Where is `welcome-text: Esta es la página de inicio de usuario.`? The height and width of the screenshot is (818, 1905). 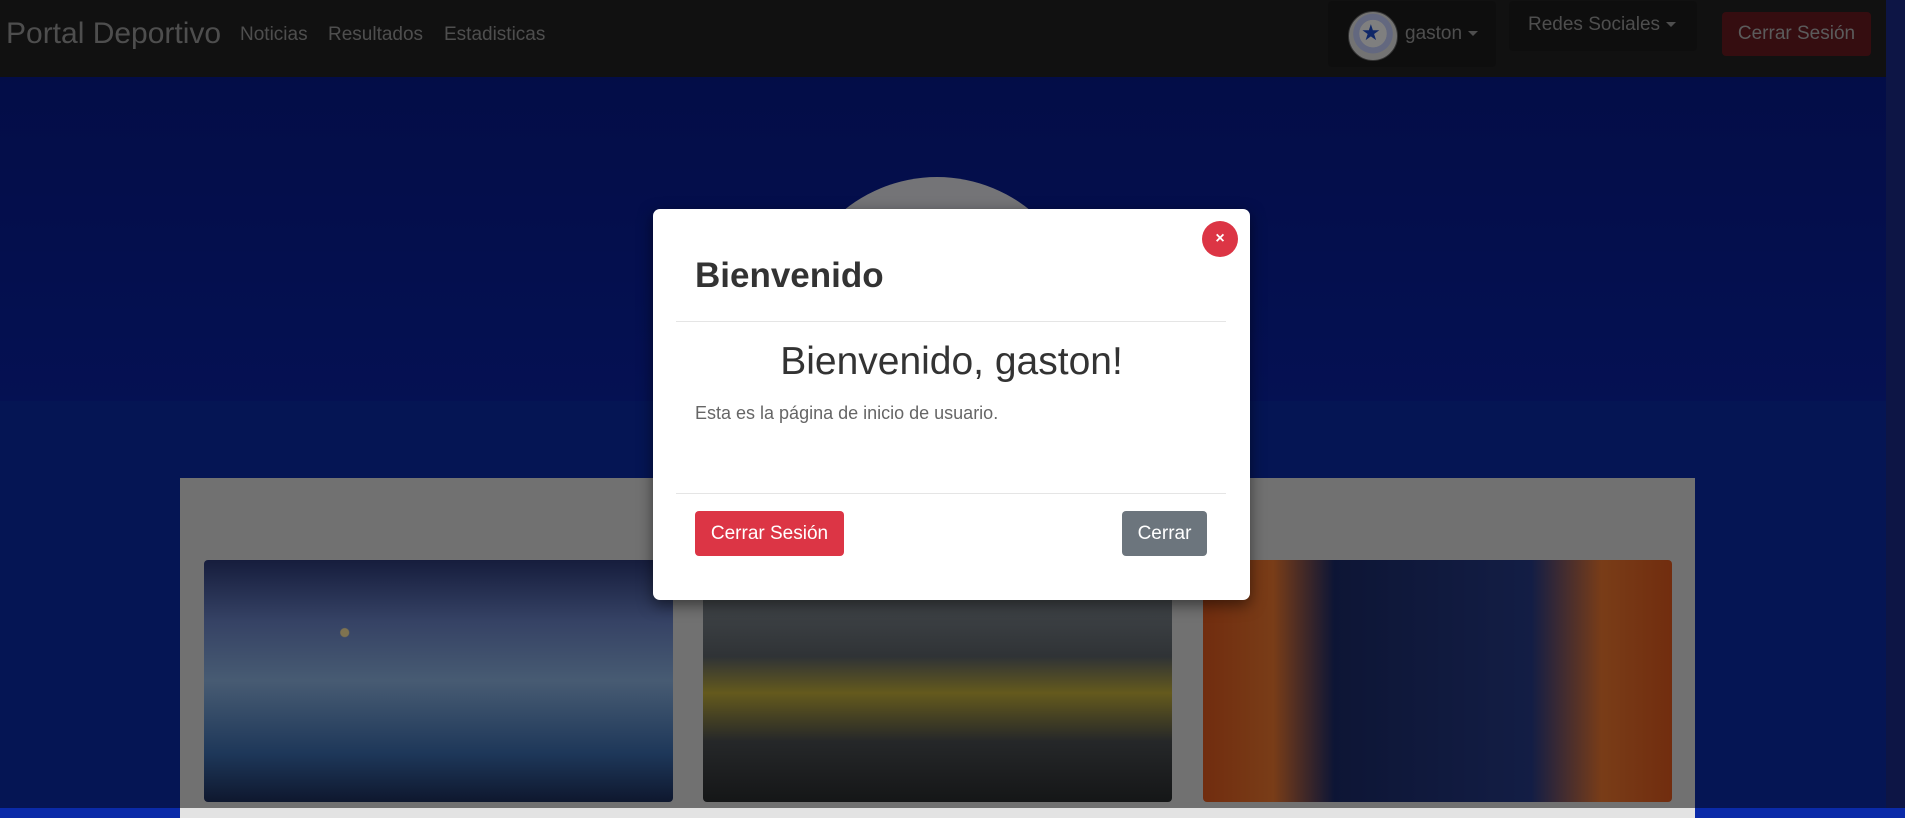 welcome-text: Esta es la página de inicio de usuario. is located at coordinates (847, 413).